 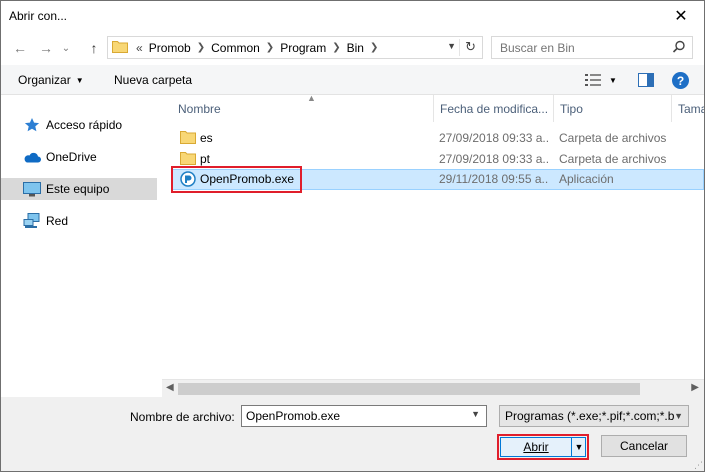 I want to click on address-bar: « Promob ❯ Common ❯ Program ❯ Bin ❯ ▼ ↻, so click(x=295, y=47).